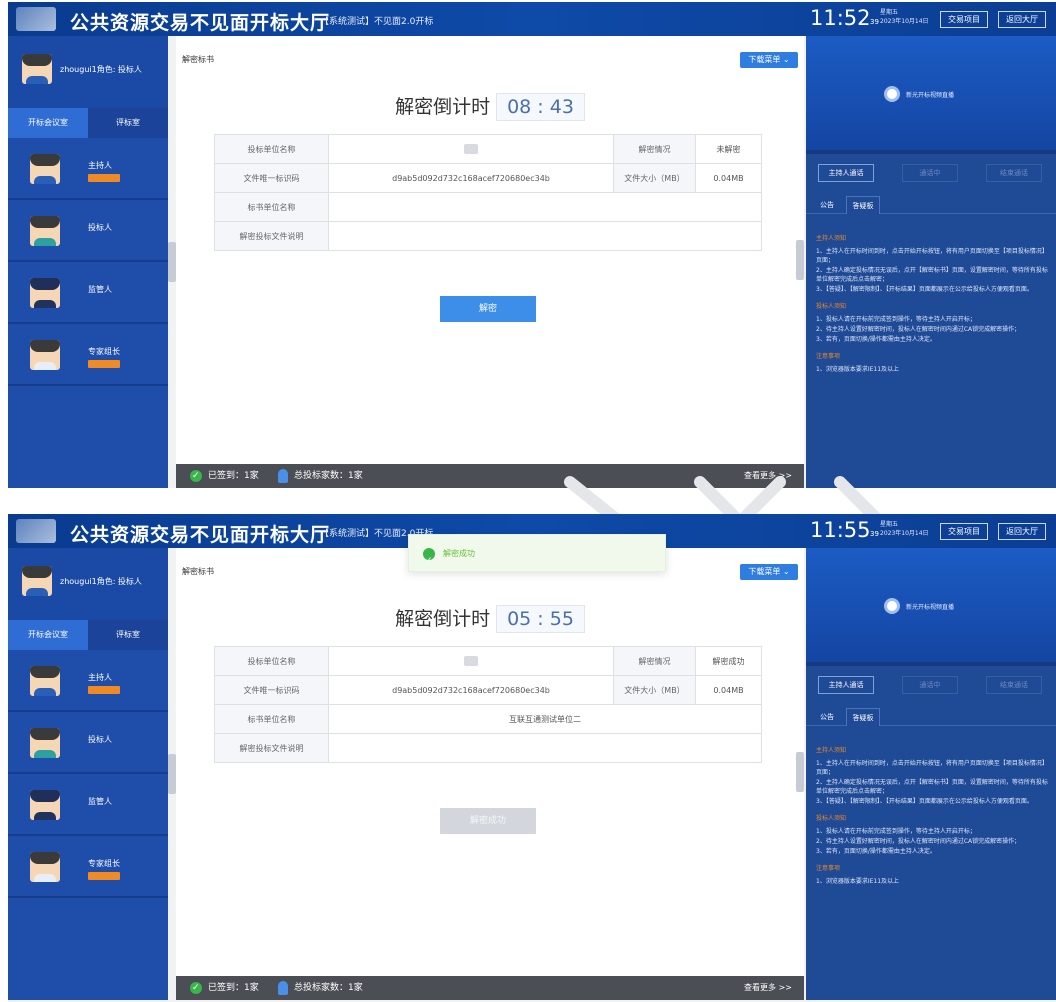 The width and height of the screenshot is (1056, 1002). Describe the element at coordinates (892, 94) in the screenshot. I see `live-logo-icon` at that location.